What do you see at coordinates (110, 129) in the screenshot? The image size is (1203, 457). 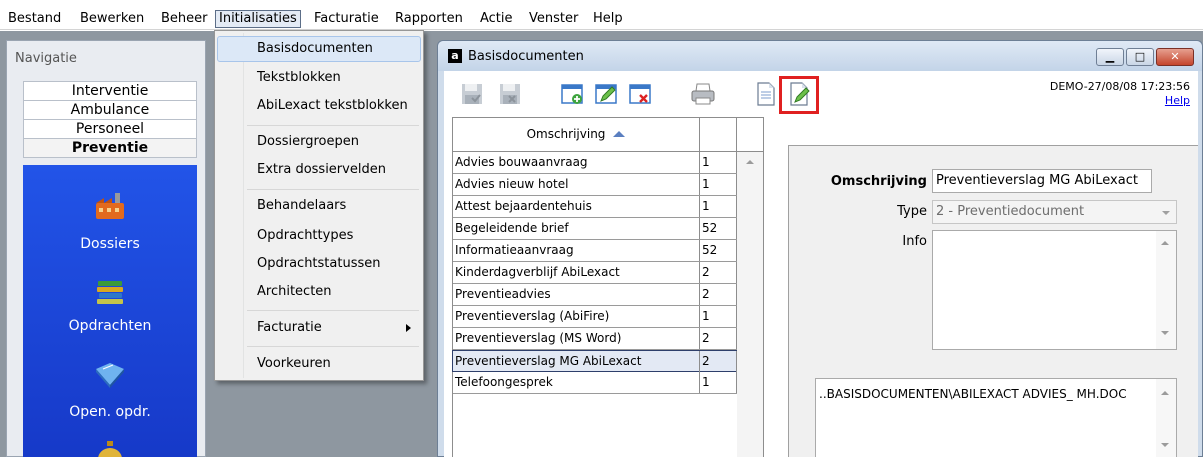 I see `nav-category-personeel: Personeel` at bounding box center [110, 129].